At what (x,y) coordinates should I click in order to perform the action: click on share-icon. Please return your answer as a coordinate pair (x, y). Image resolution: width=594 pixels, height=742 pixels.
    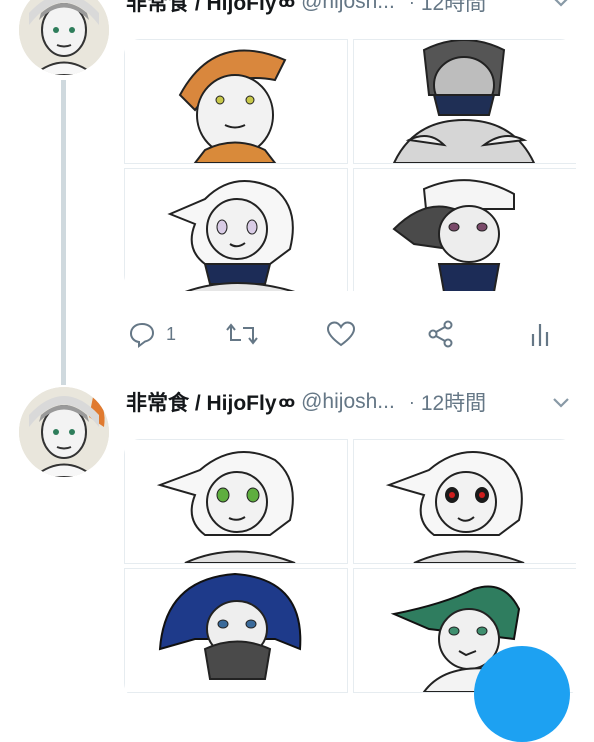
    Looking at the image, I should click on (440, 334).